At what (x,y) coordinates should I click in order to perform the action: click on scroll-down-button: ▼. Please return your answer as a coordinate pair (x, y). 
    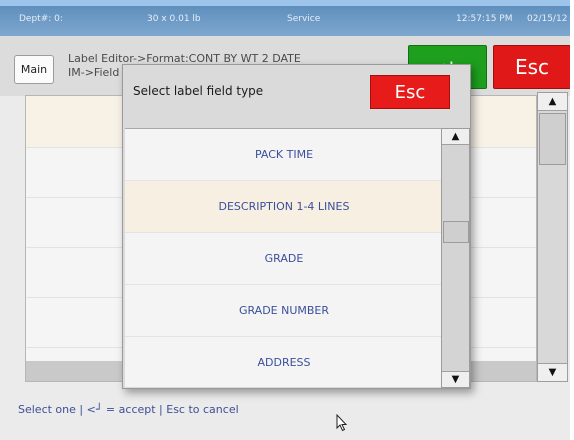
    Looking at the image, I should click on (552, 372).